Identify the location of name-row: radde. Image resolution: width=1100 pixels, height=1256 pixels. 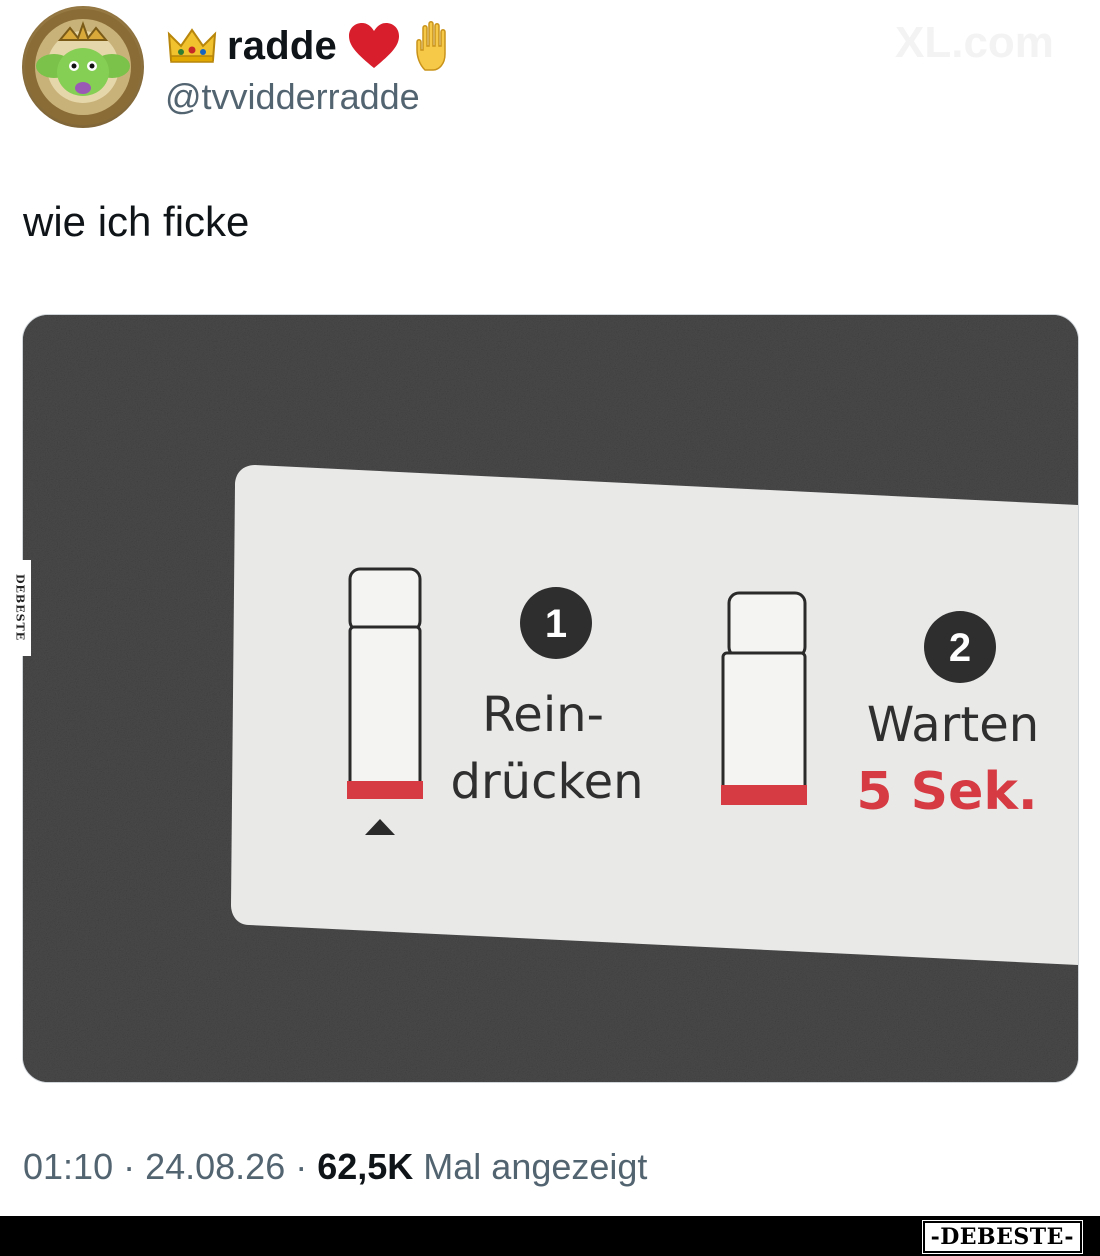
(314, 46).